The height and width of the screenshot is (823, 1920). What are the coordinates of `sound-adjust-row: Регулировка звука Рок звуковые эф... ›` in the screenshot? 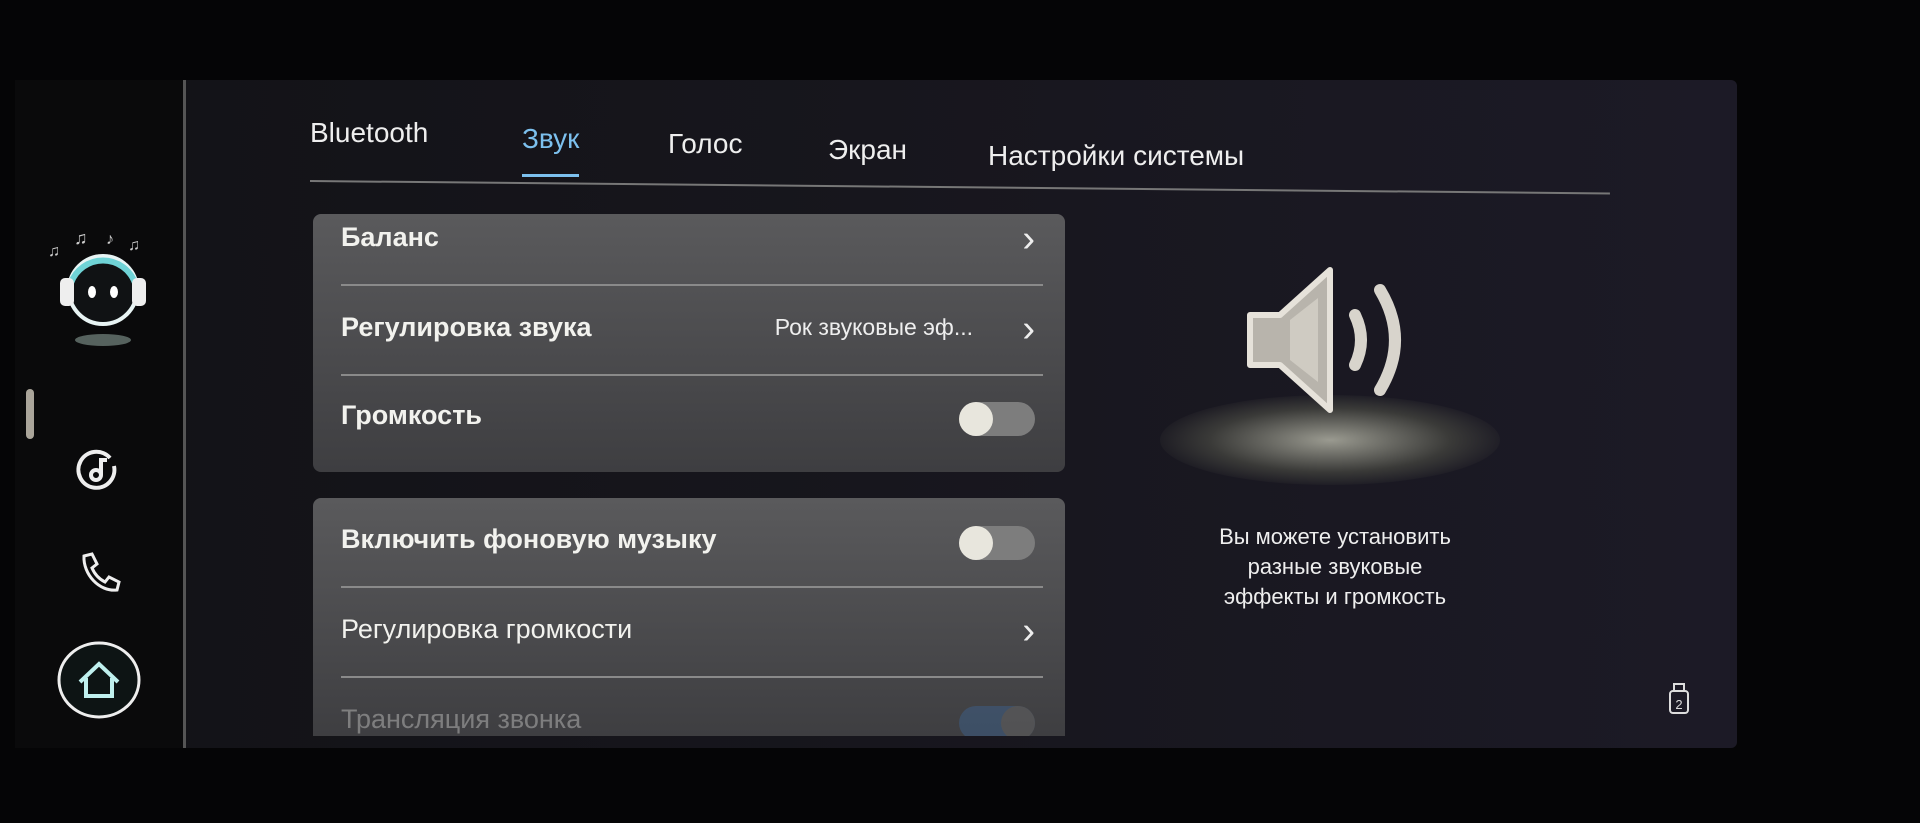 It's located at (692, 331).